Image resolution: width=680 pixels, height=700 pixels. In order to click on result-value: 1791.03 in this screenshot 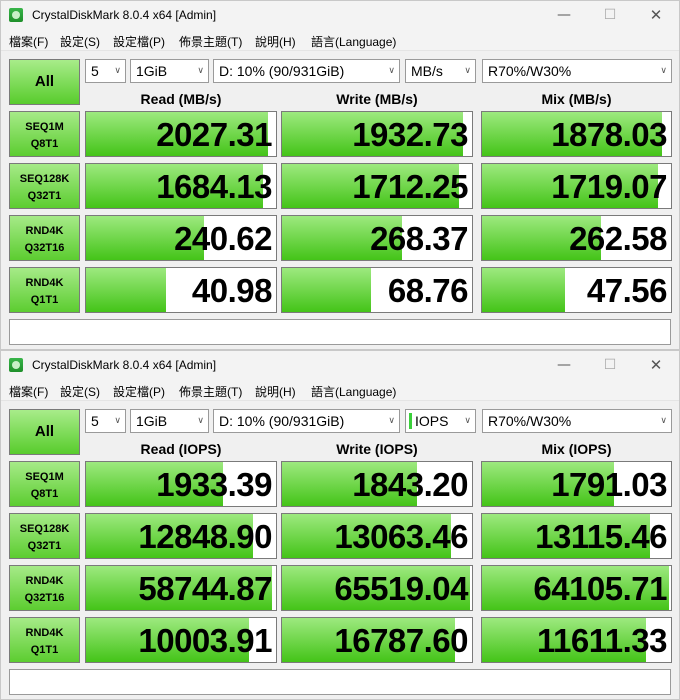, I will do `click(609, 484)`.